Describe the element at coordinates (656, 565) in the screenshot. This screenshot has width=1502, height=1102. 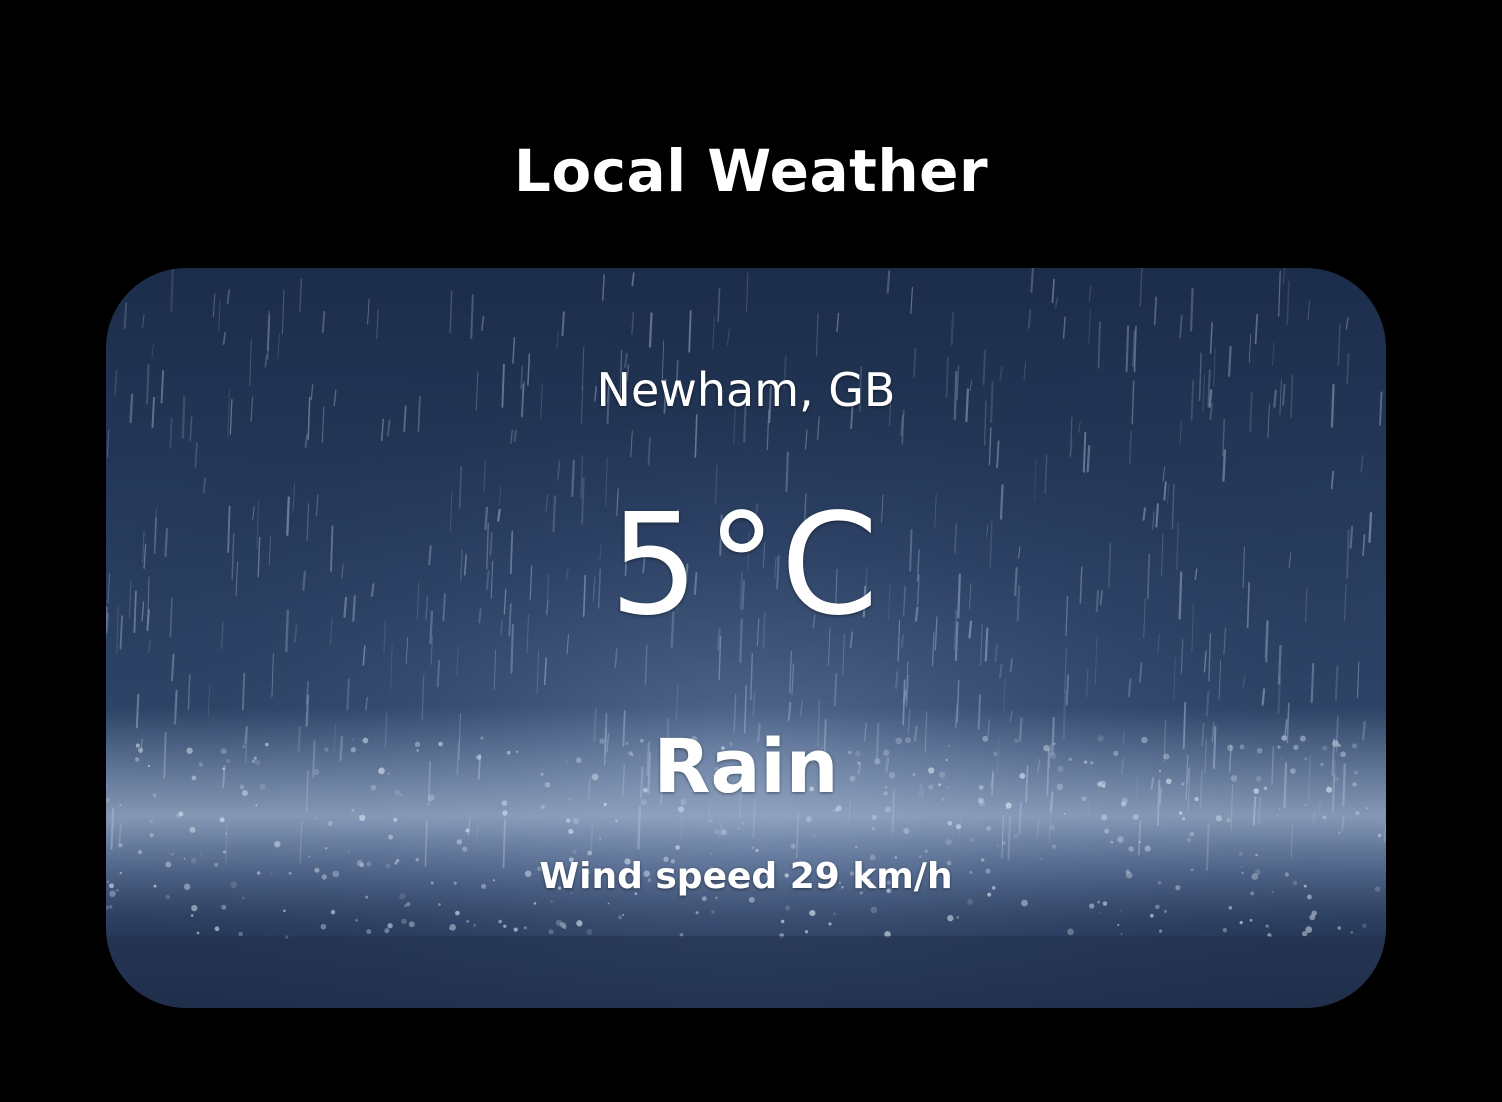
I see `temperature-value: 5` at that location.